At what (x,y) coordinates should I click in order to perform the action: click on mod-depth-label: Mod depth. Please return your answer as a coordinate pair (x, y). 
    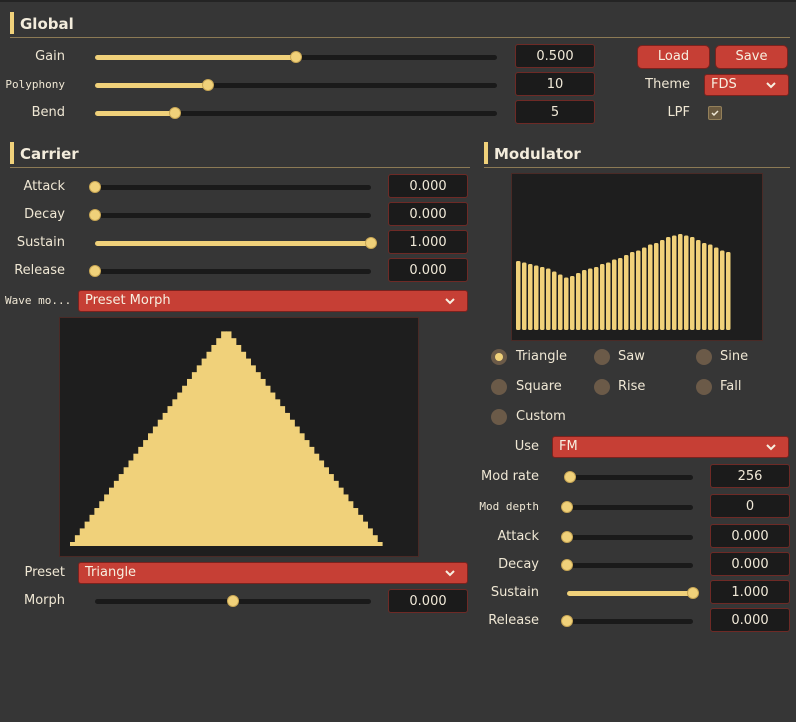
    Looking at the image, I should click on (509, 506).